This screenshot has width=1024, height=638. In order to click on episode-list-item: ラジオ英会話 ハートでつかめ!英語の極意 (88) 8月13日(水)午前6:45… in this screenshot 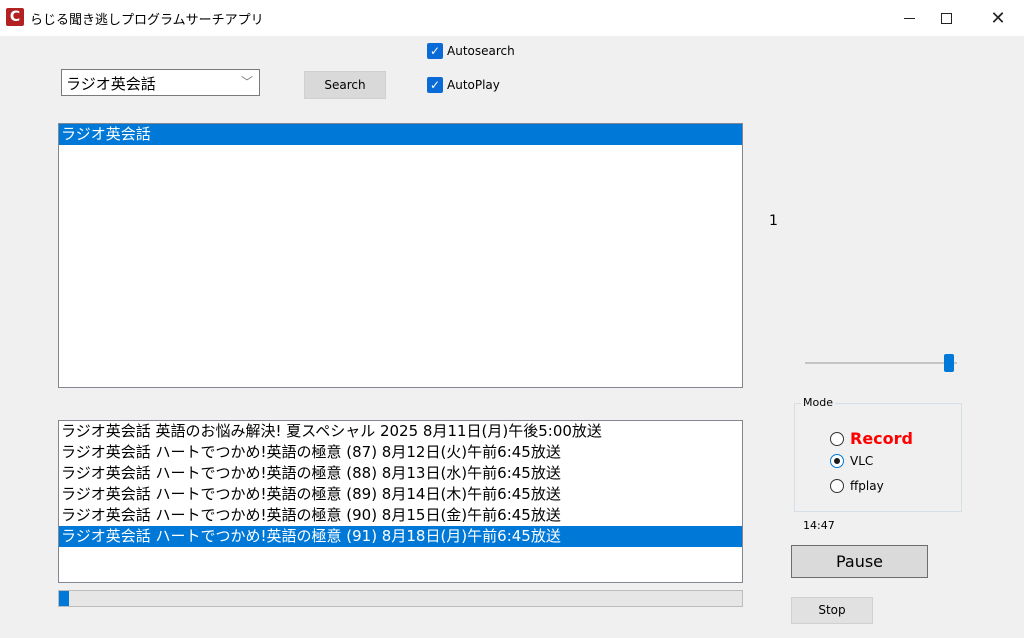, I will do `click(400, 473)`.